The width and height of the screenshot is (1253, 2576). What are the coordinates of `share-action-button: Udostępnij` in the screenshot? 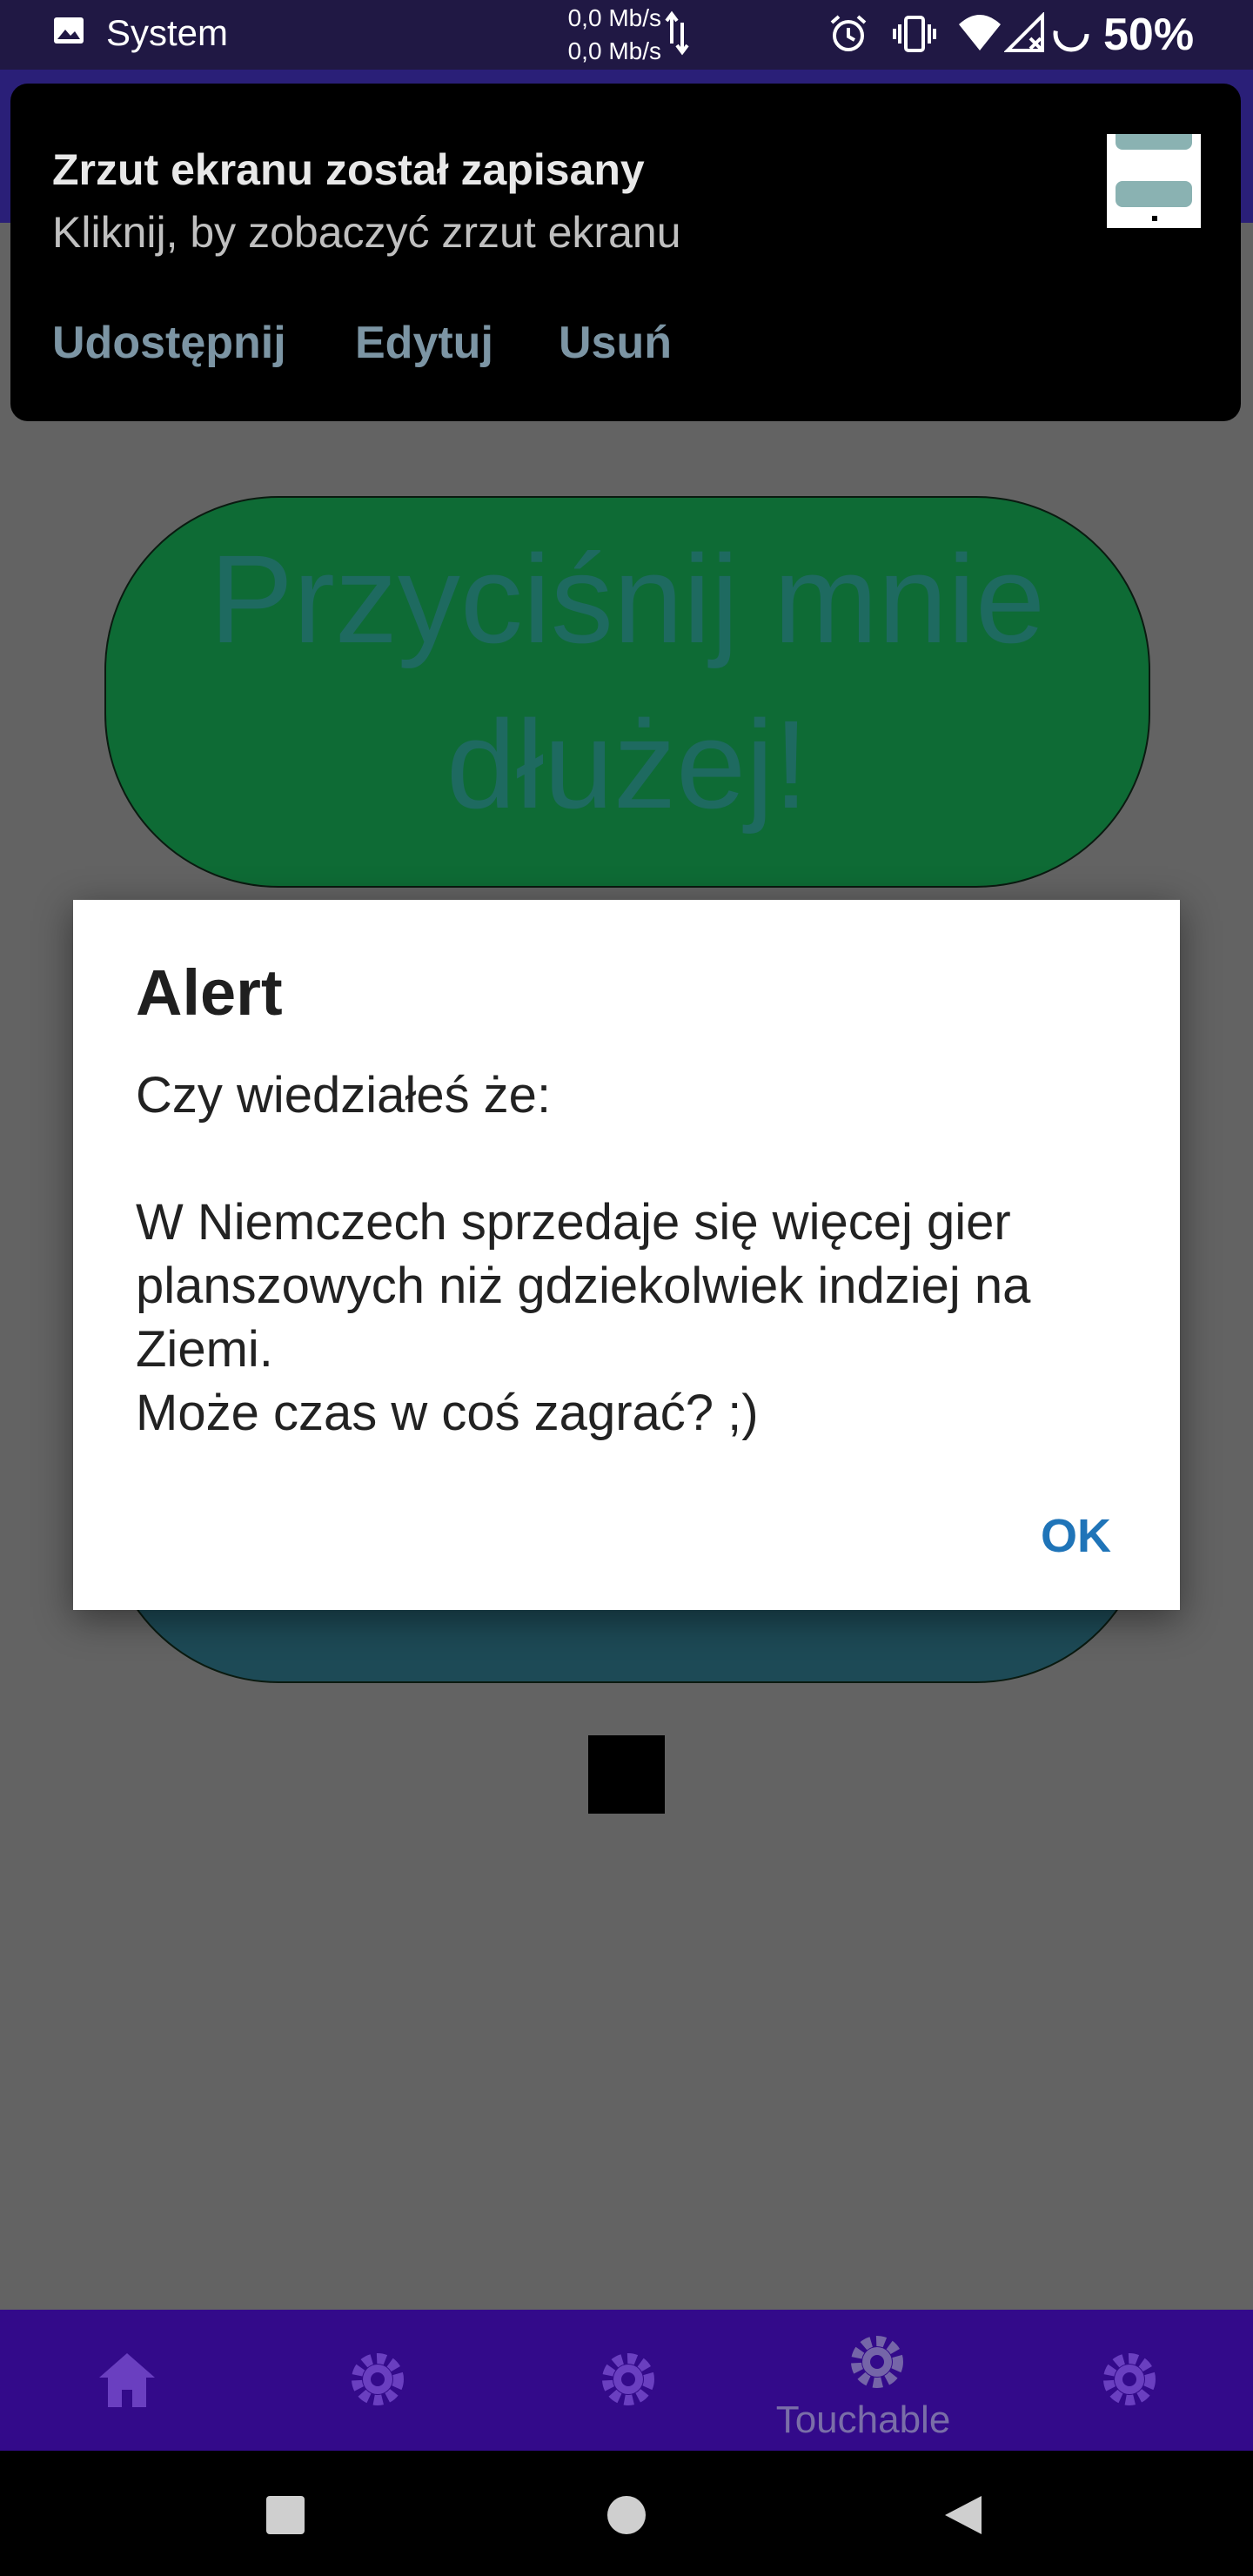 It's located at (169, 343).